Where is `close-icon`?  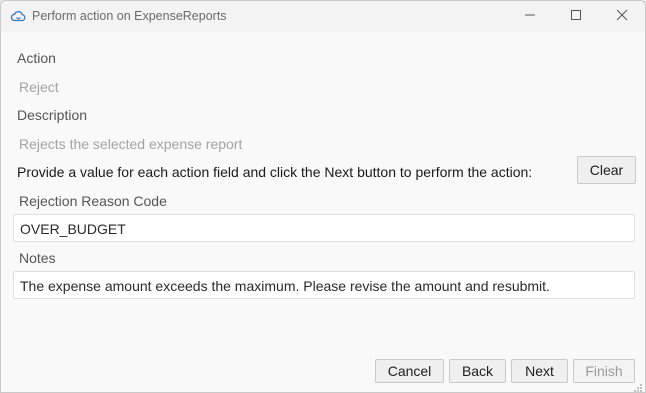
close-icon is located at coordinates (622, 17).